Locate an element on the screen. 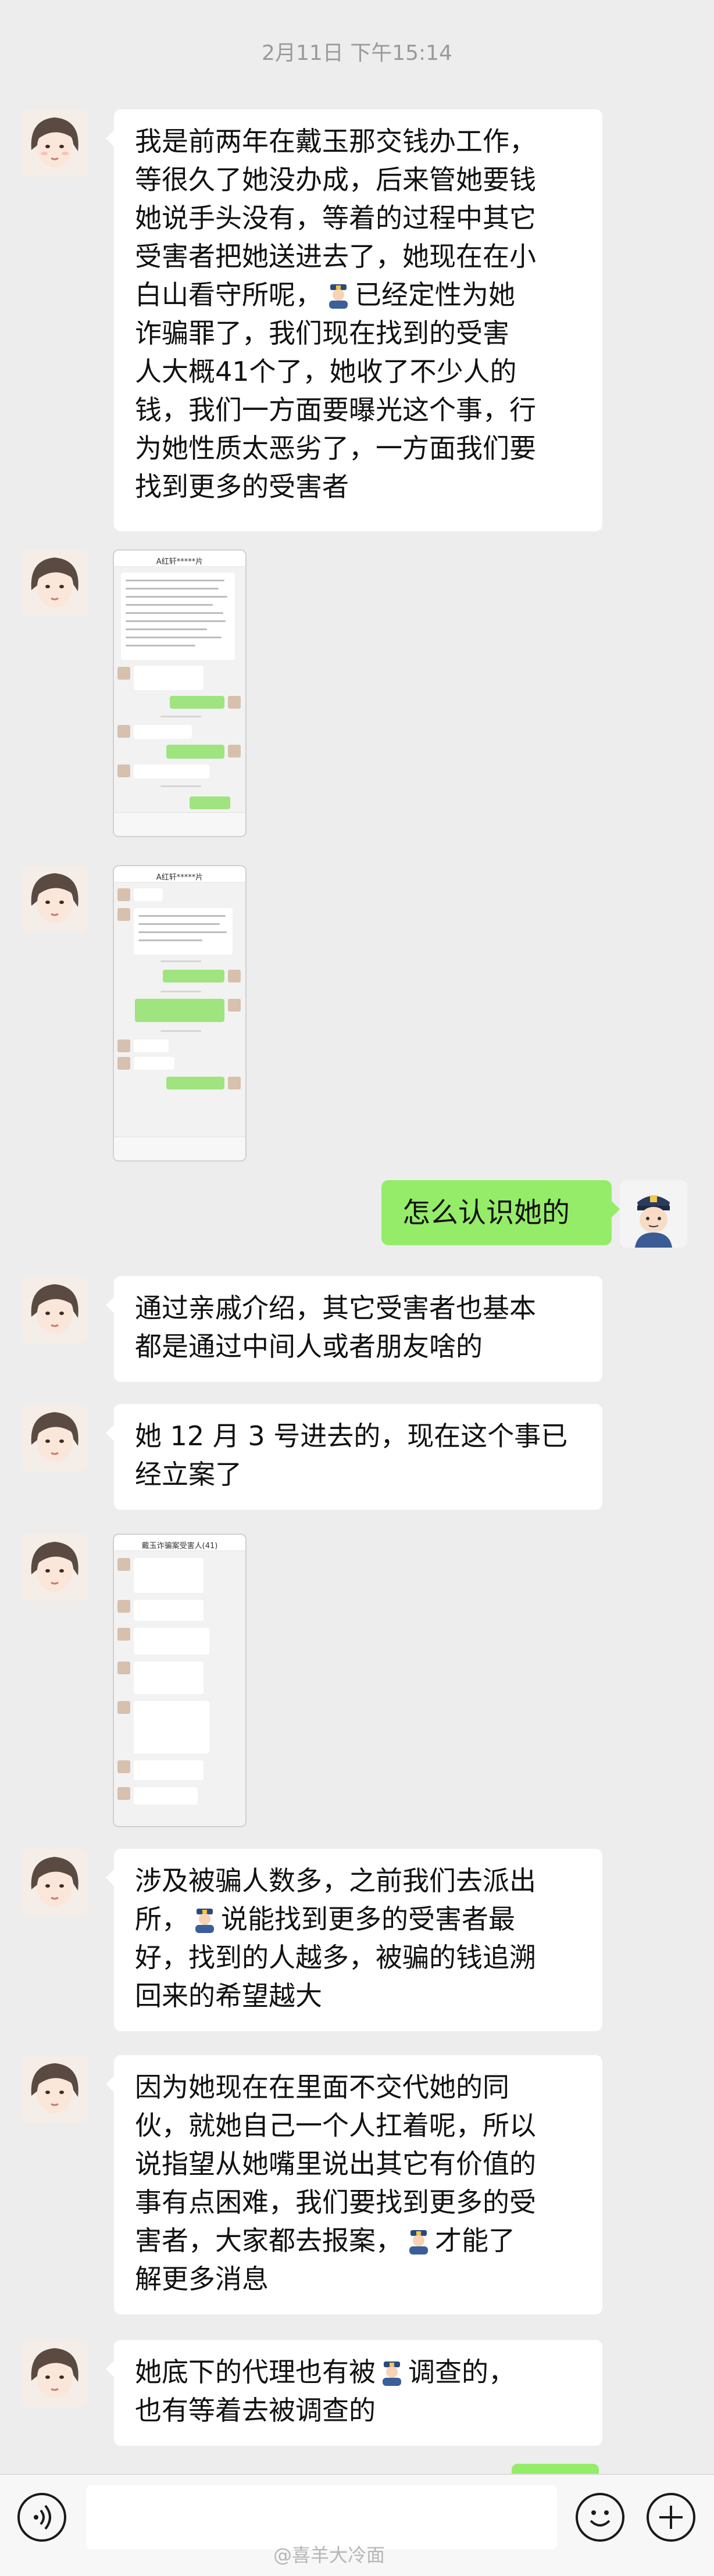 This screenshot has width=714, height=2576. emoji-icon is located at coordinates (600, 2518).